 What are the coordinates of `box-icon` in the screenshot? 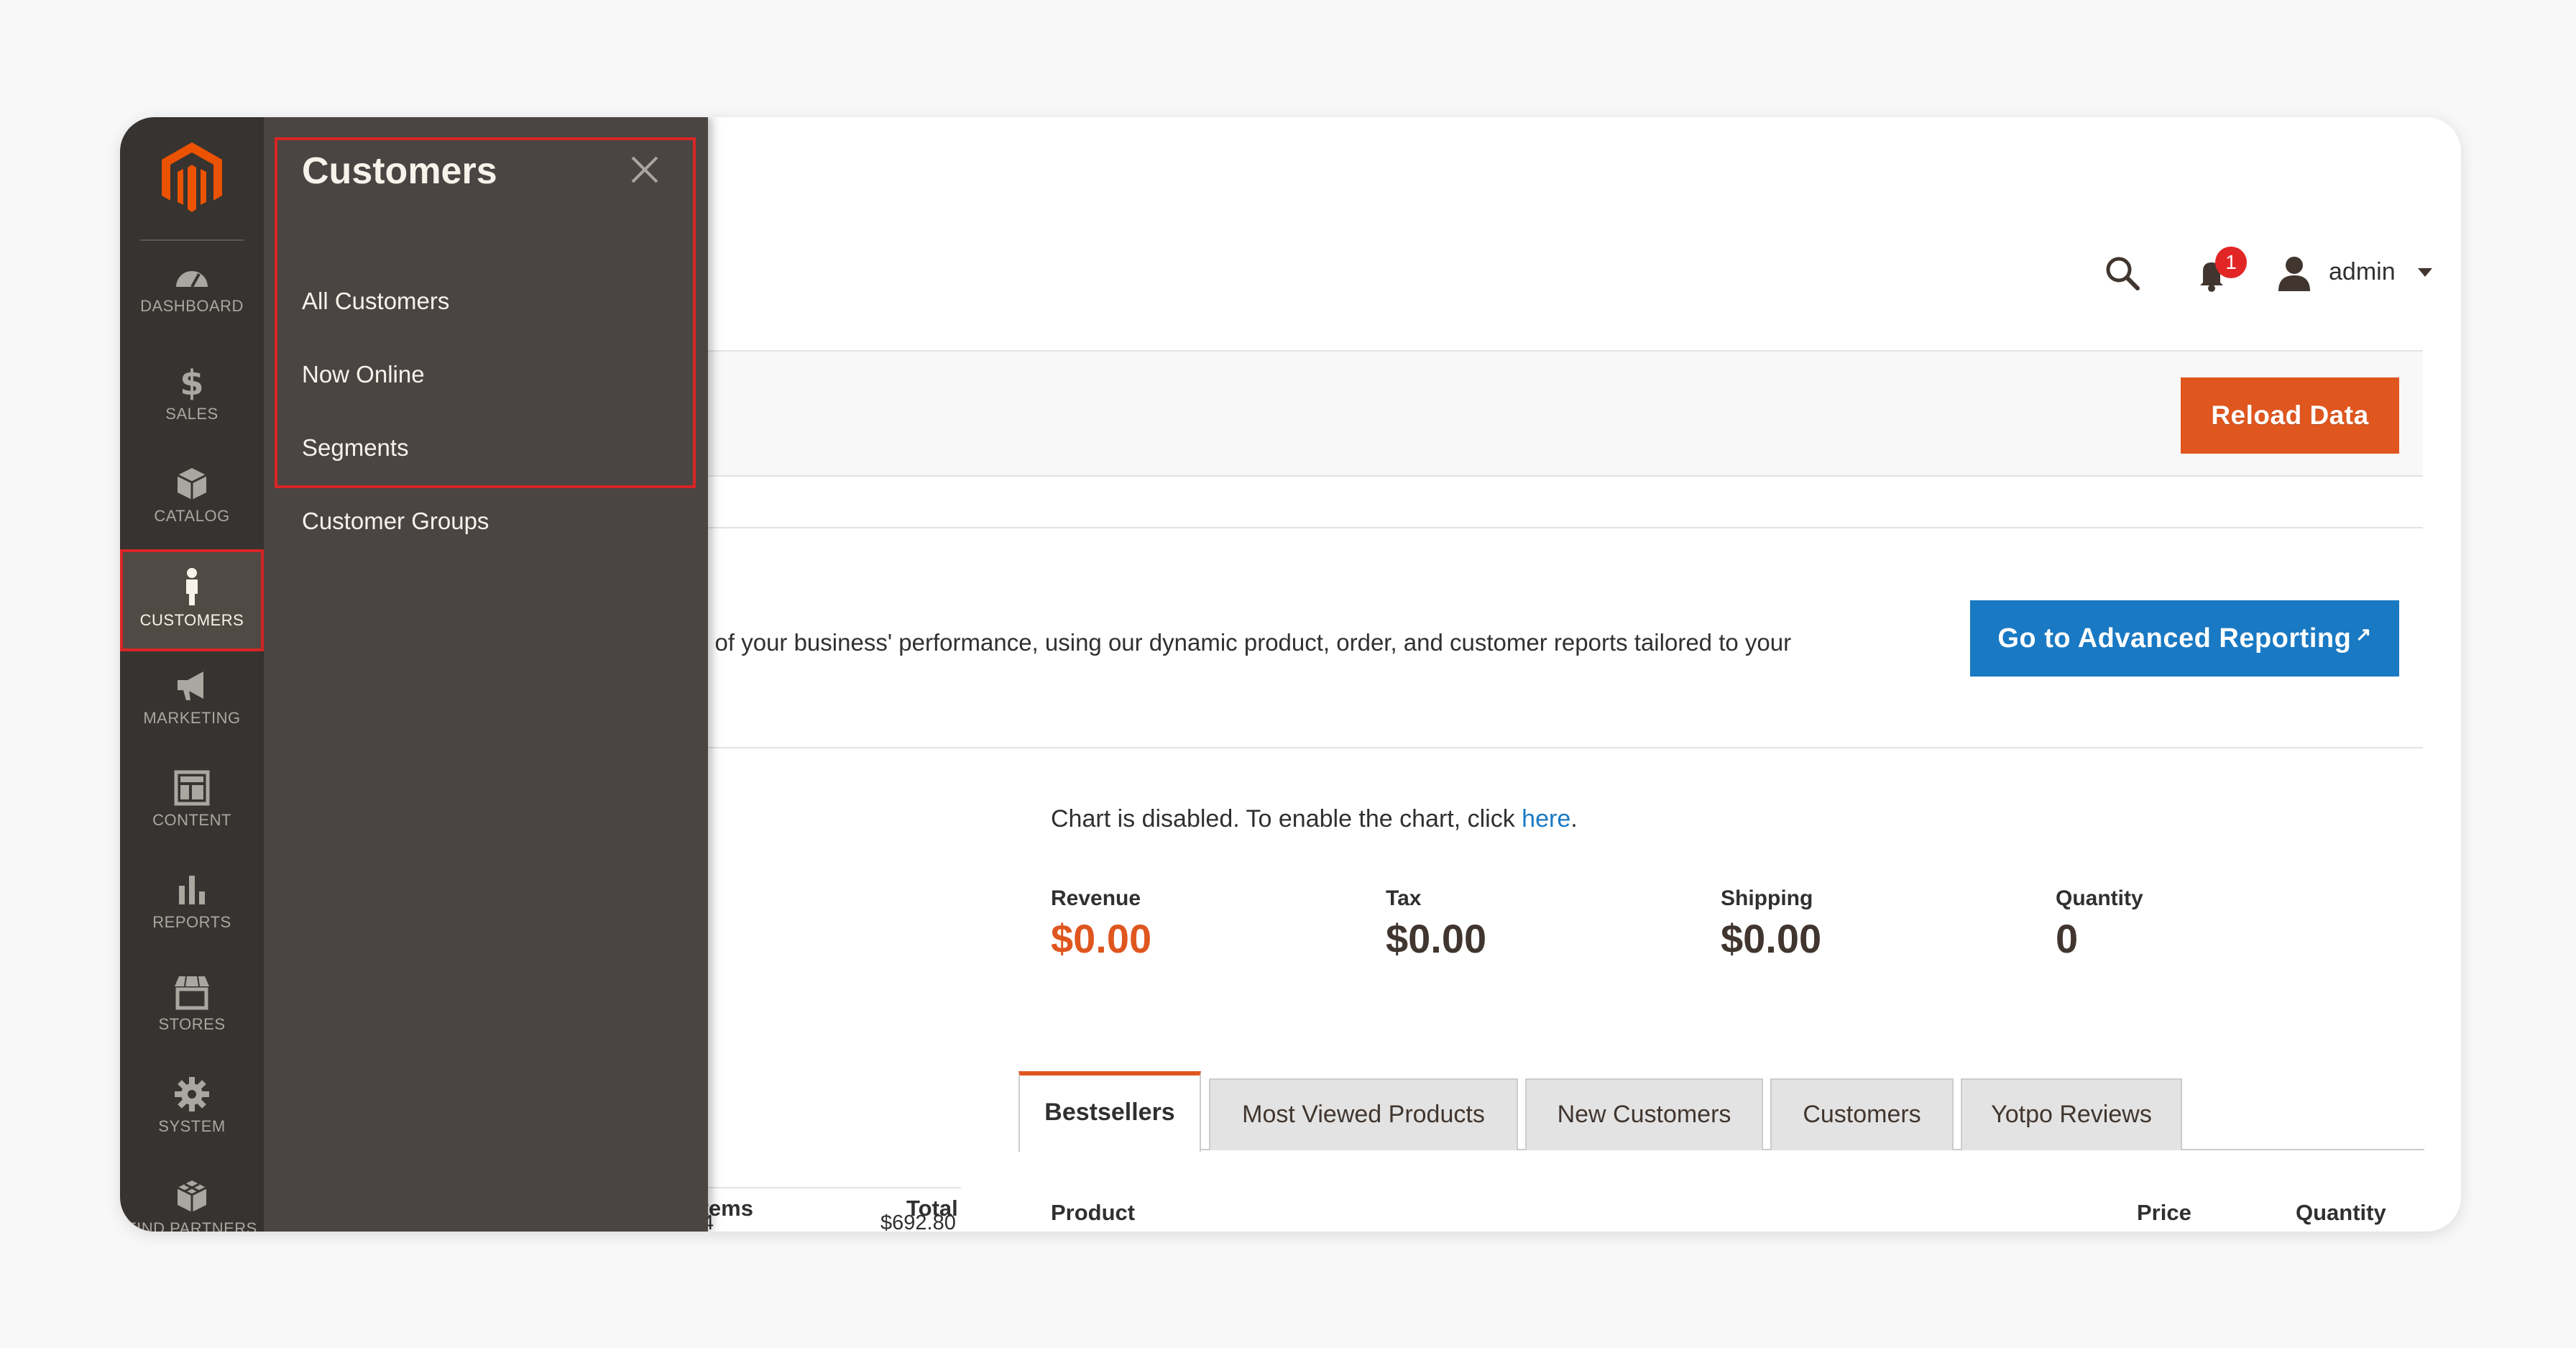 It's located at (192, 484).